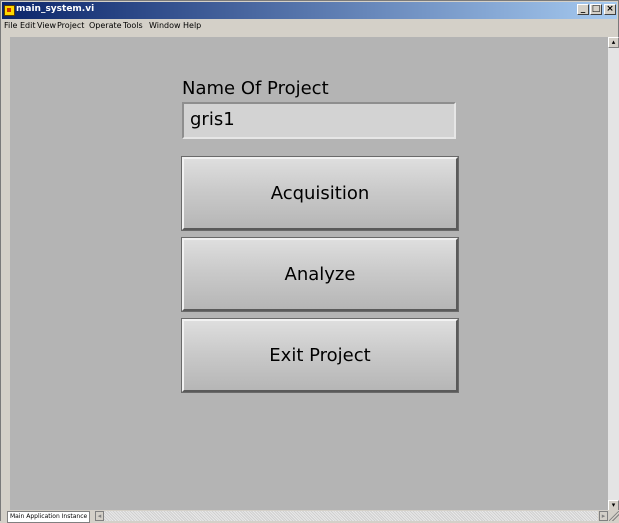 The image size is (619, 523). Describe the element at coordinates (613, 42) in the screenshot. I see `scroll-up-icon: ▴` at that location.